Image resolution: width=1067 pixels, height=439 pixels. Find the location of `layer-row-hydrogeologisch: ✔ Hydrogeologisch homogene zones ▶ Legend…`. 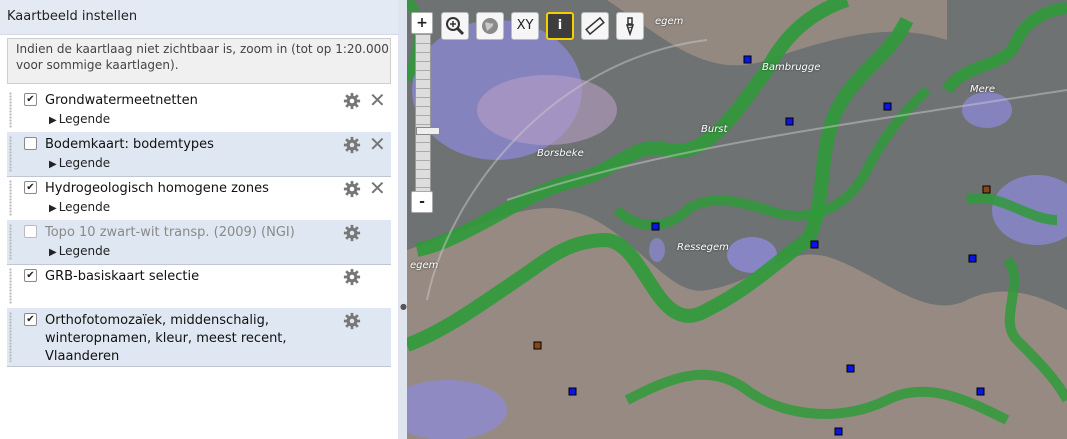

layer-row-hydrogeologisch: ✔ Hydrogeologisch homogene zones ▶ Legend… is located at coordinates (199, 198).